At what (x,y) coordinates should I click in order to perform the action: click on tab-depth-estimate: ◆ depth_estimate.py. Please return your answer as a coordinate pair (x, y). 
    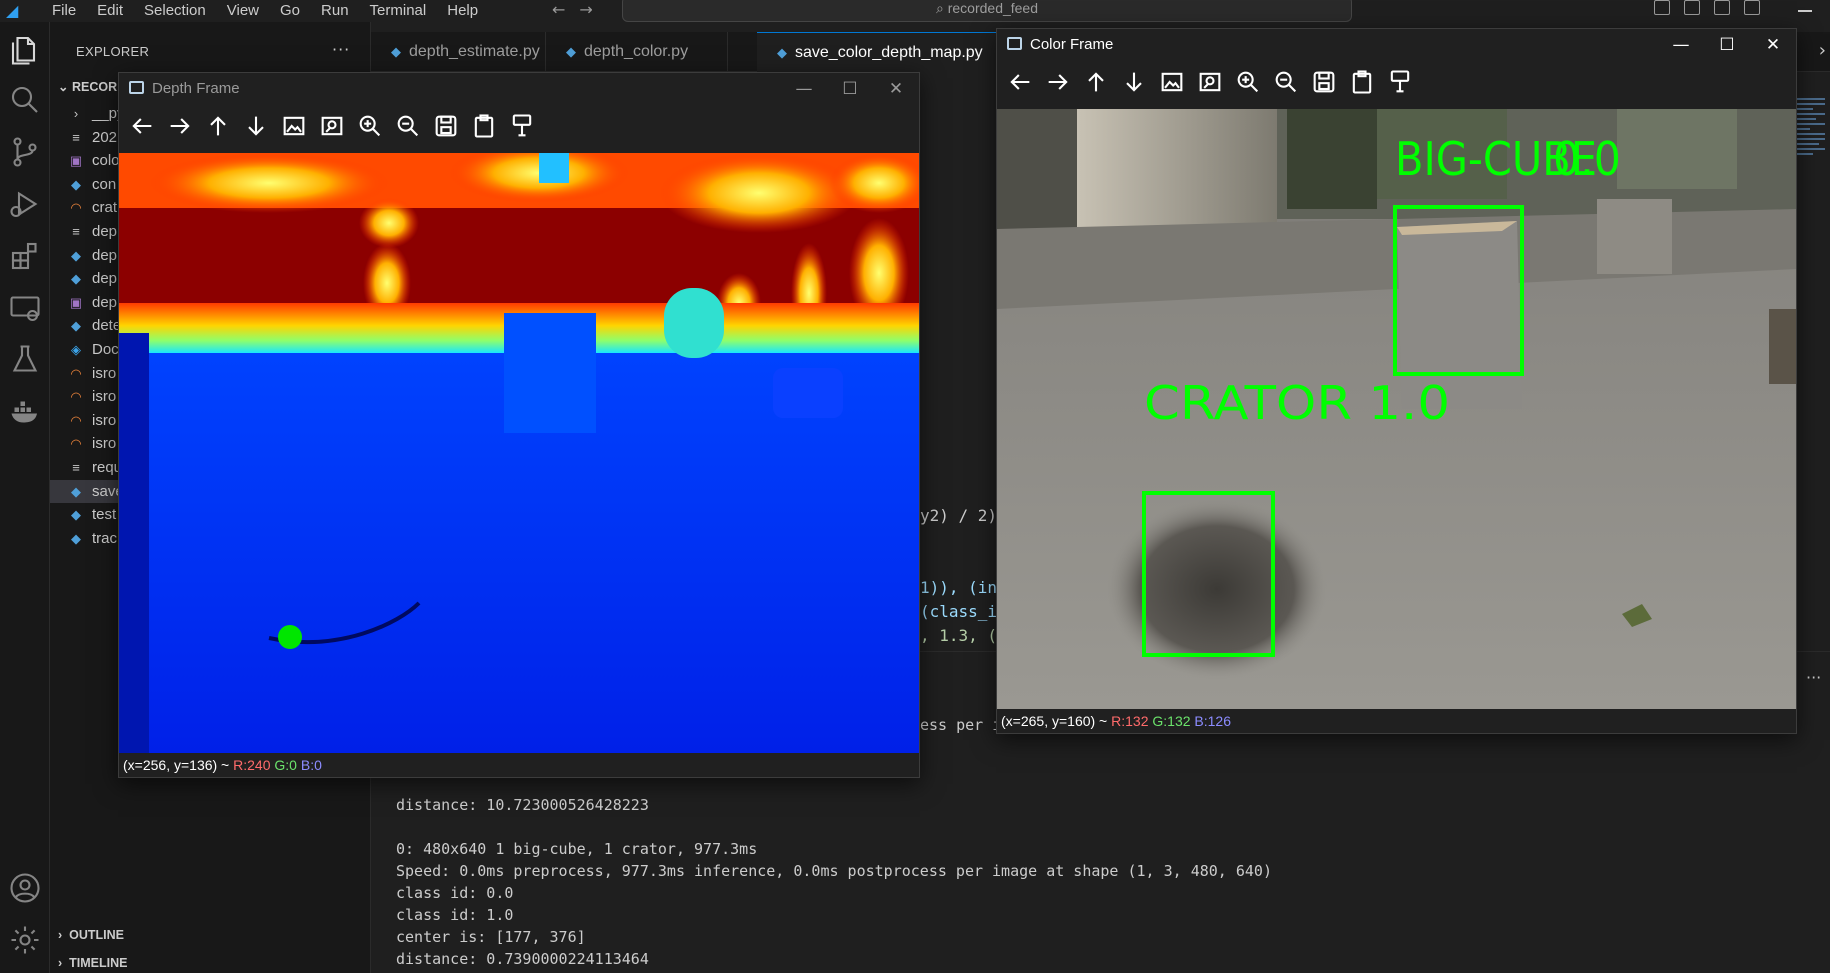
    Looking at the image, I should click on (458, 52).